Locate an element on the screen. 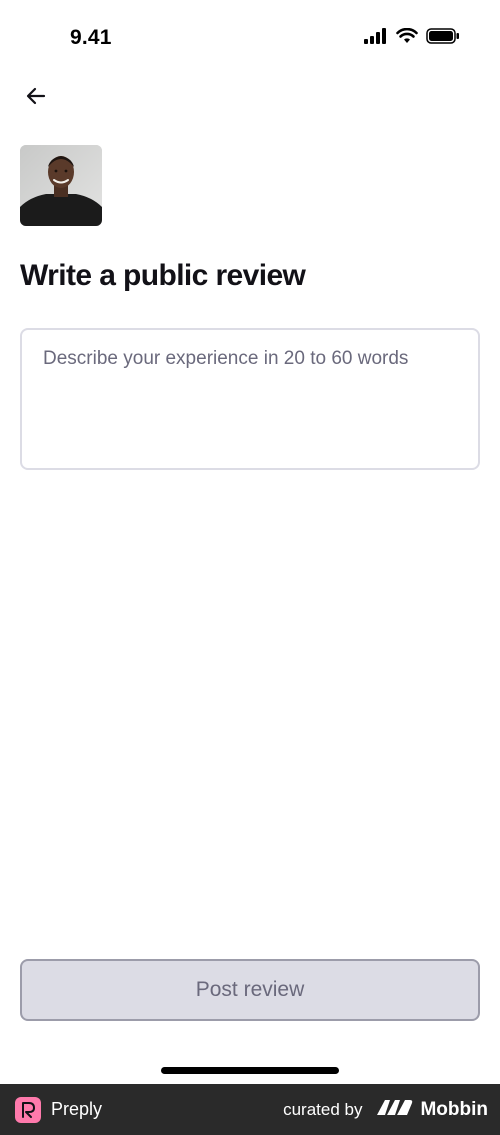 Image resolution: width=500 pixels, height=1135 pixels. status-icons is located at coordinates (412, 38).